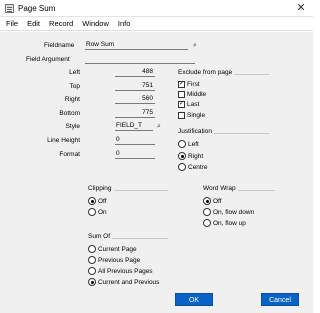 This screenshot has height=313, width=320. I want to click on clipping-title: Clipping, so click(101, 188).